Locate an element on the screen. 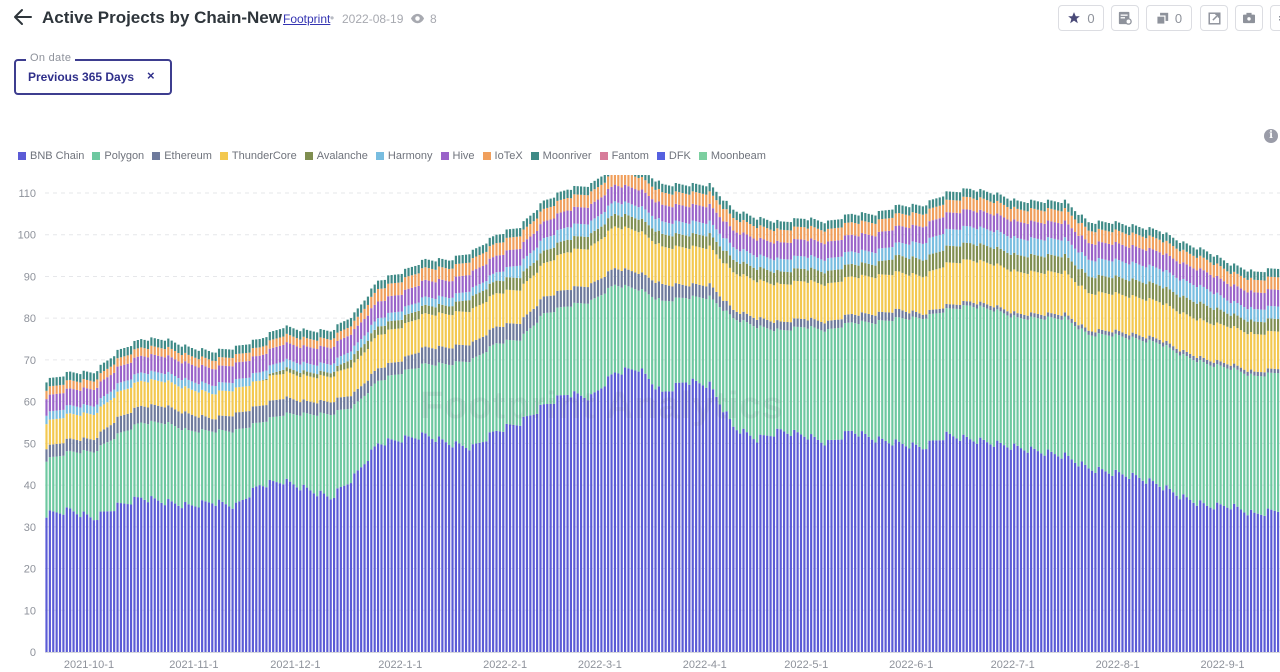 This screenshot has height=672, width=1280. author-link: Footprint is located at coordinates (306, 19).